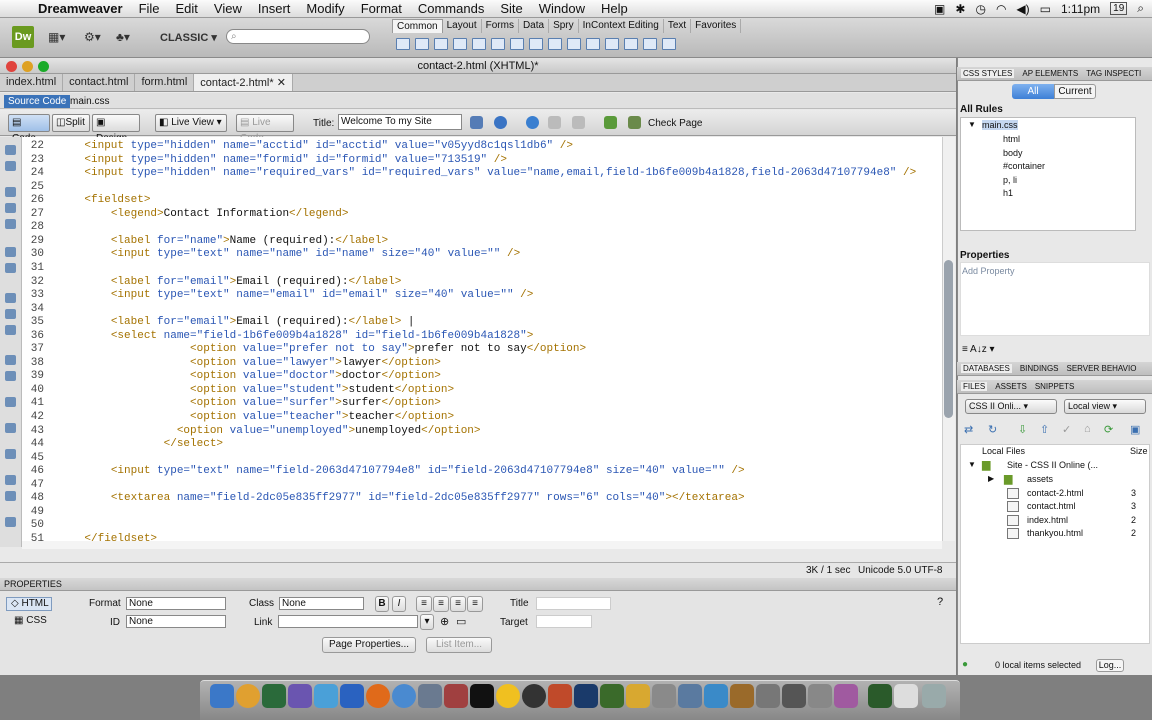 Image resolution: width=1152 pixels, height=720 pixels. I want to click on safari-icon, so click(404, 696).